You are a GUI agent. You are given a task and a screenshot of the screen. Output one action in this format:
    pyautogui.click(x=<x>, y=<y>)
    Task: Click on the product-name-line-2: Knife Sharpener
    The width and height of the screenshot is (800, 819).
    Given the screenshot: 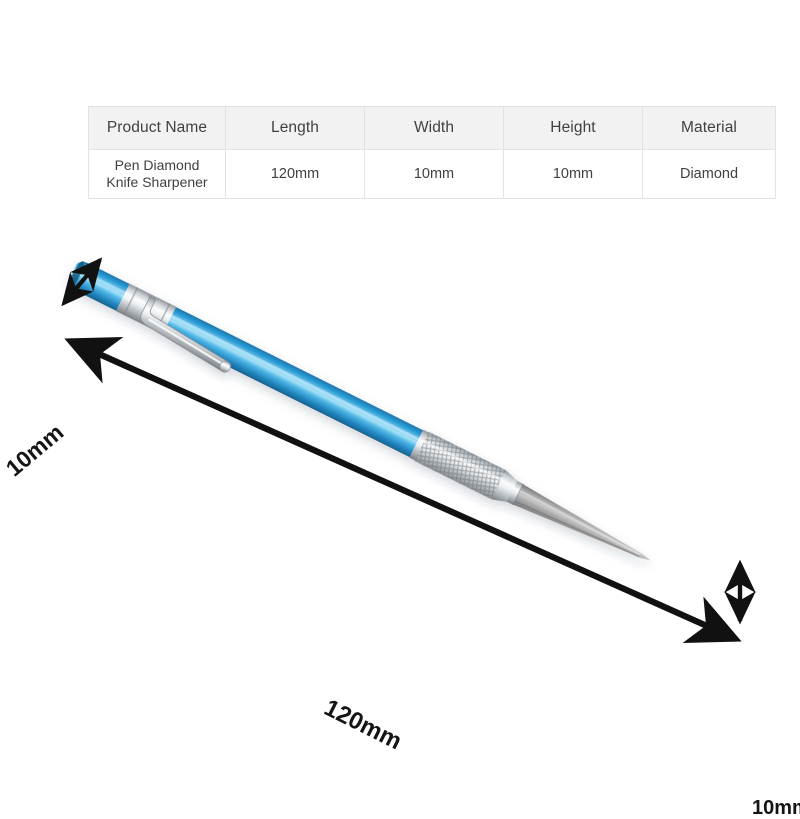 What is the action you would take?
    pyautogui.click(x=157, y=182)
    